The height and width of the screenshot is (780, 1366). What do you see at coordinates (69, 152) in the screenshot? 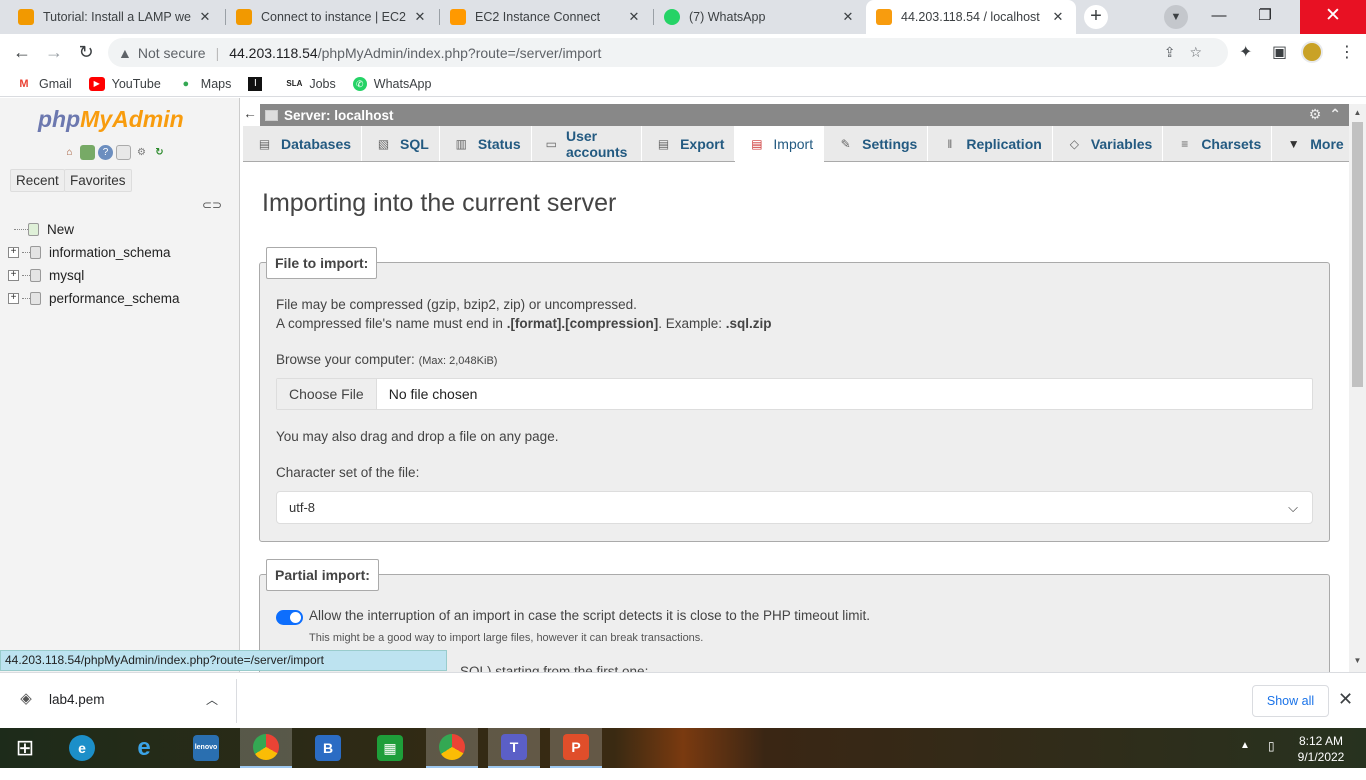
I see `home-icon: ⌂` at bounding box center [69, 152].